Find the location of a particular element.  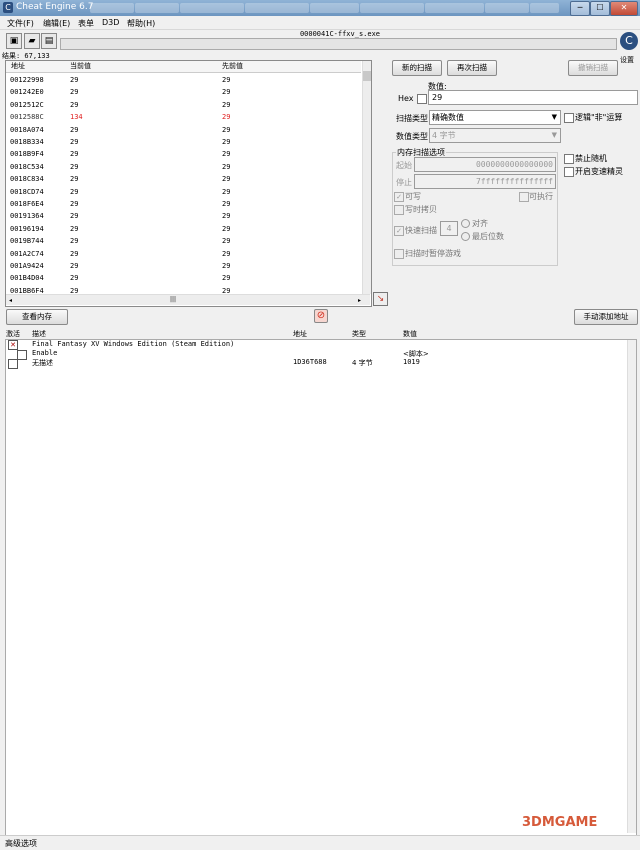

clear-list-icon: ⊘ is located at coordinates (321, 316).